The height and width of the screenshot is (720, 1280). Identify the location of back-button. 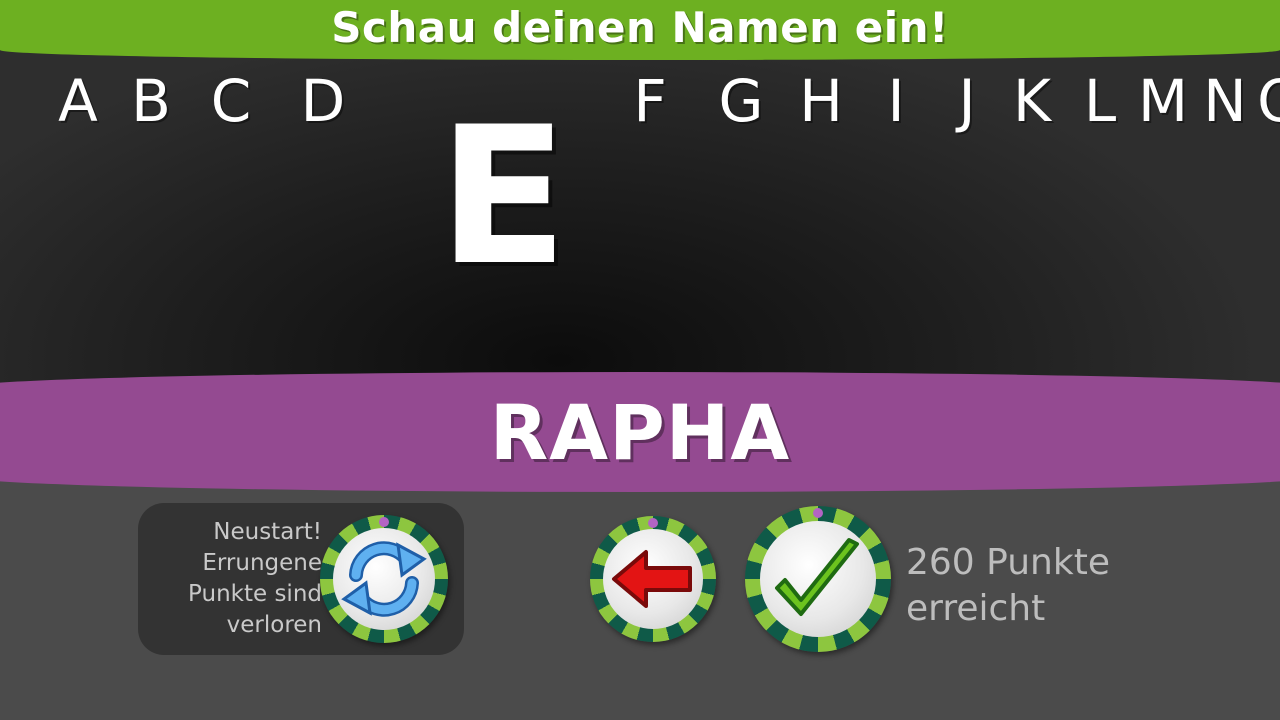
(653, 579).